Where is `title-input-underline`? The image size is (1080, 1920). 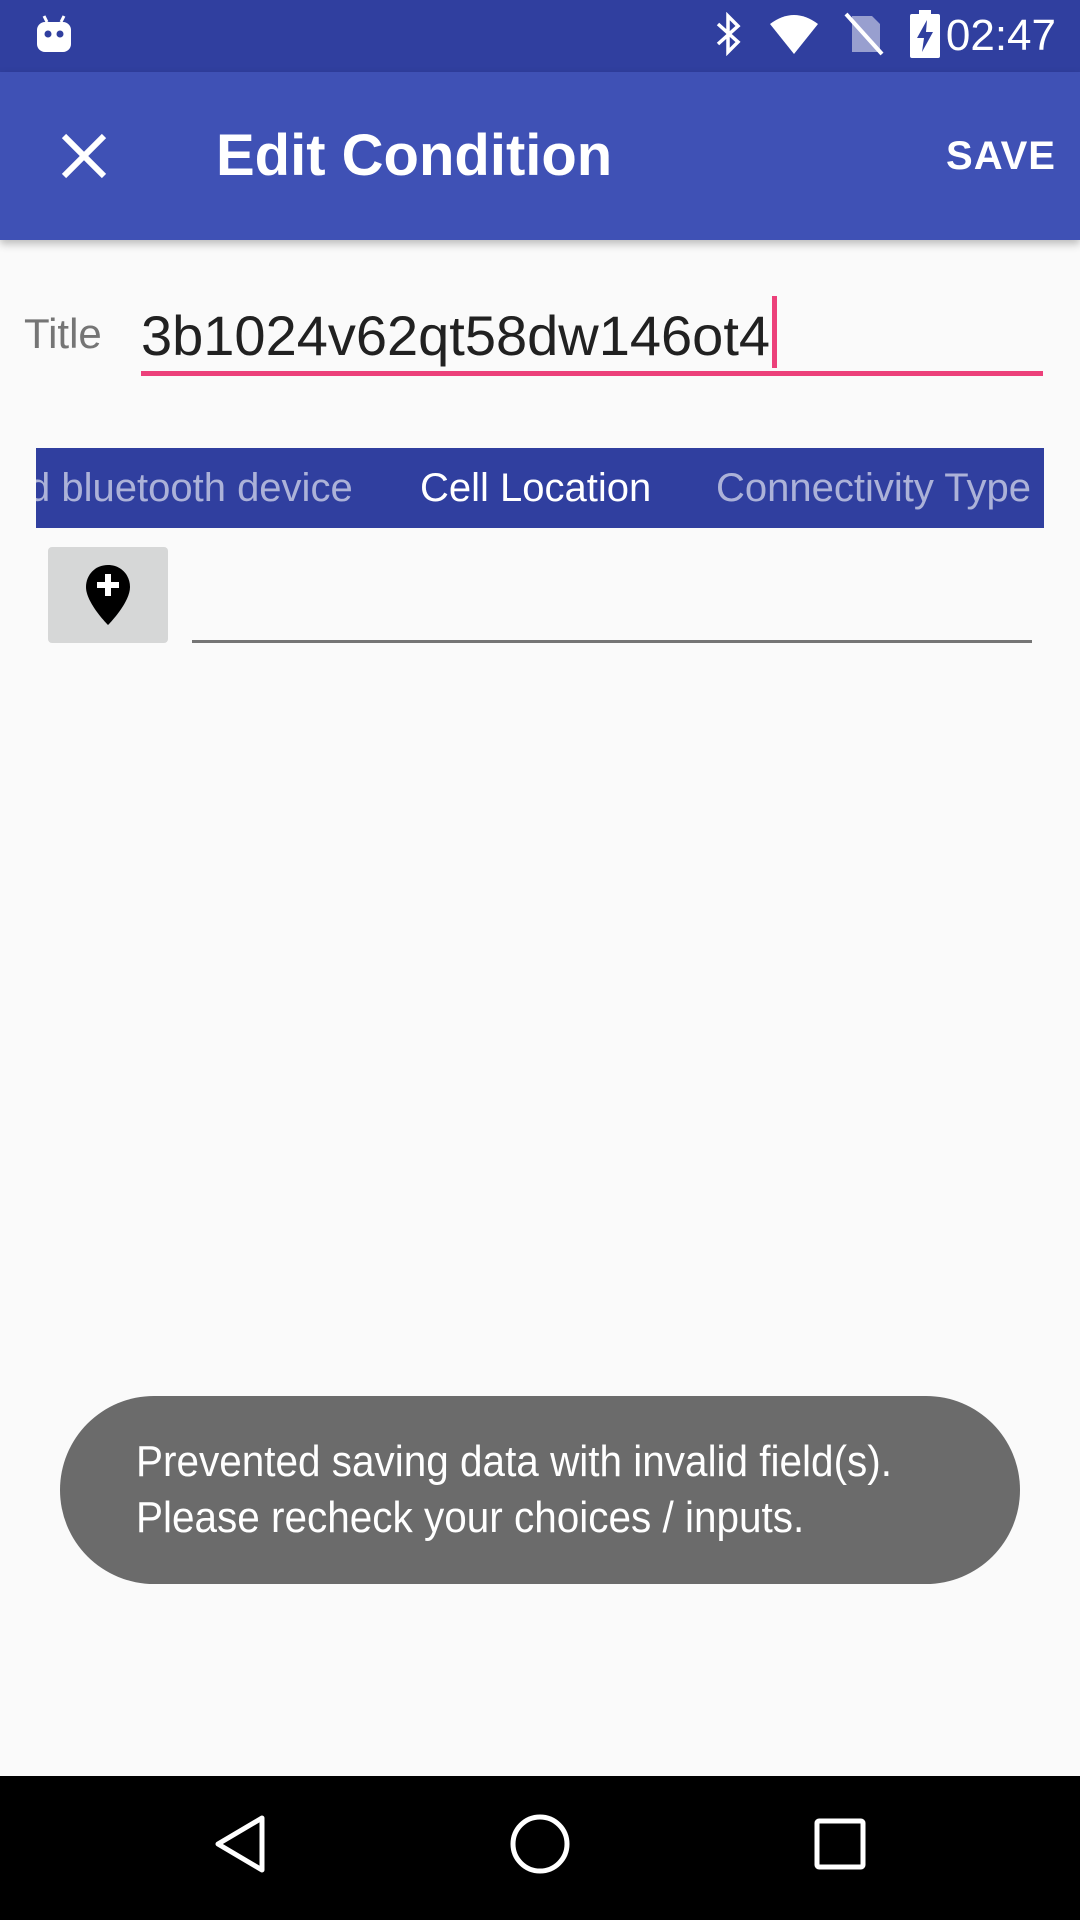 title-input-underline is located at coordinates (592, 373).